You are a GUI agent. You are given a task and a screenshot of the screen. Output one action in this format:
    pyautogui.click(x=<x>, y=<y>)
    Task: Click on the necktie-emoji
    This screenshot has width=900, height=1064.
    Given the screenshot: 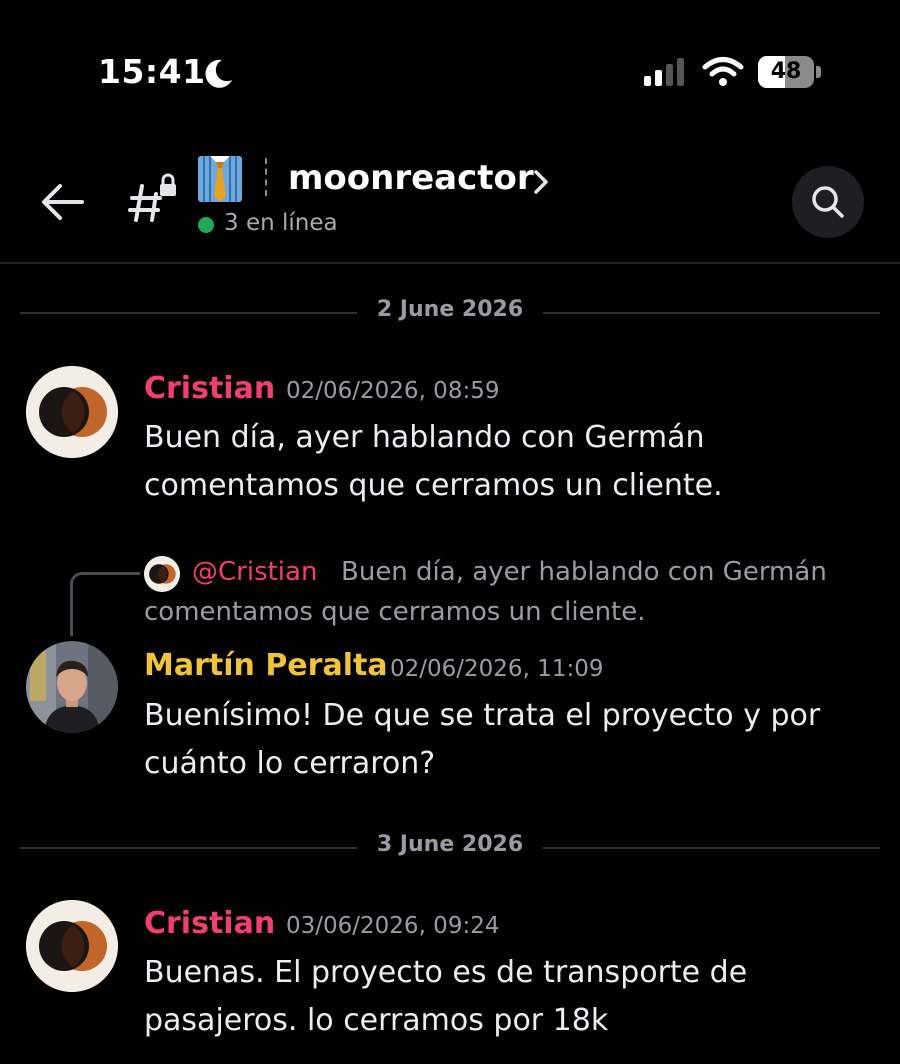 What is the action you would take?
    pyautogui.click(x=220, y=178)
    